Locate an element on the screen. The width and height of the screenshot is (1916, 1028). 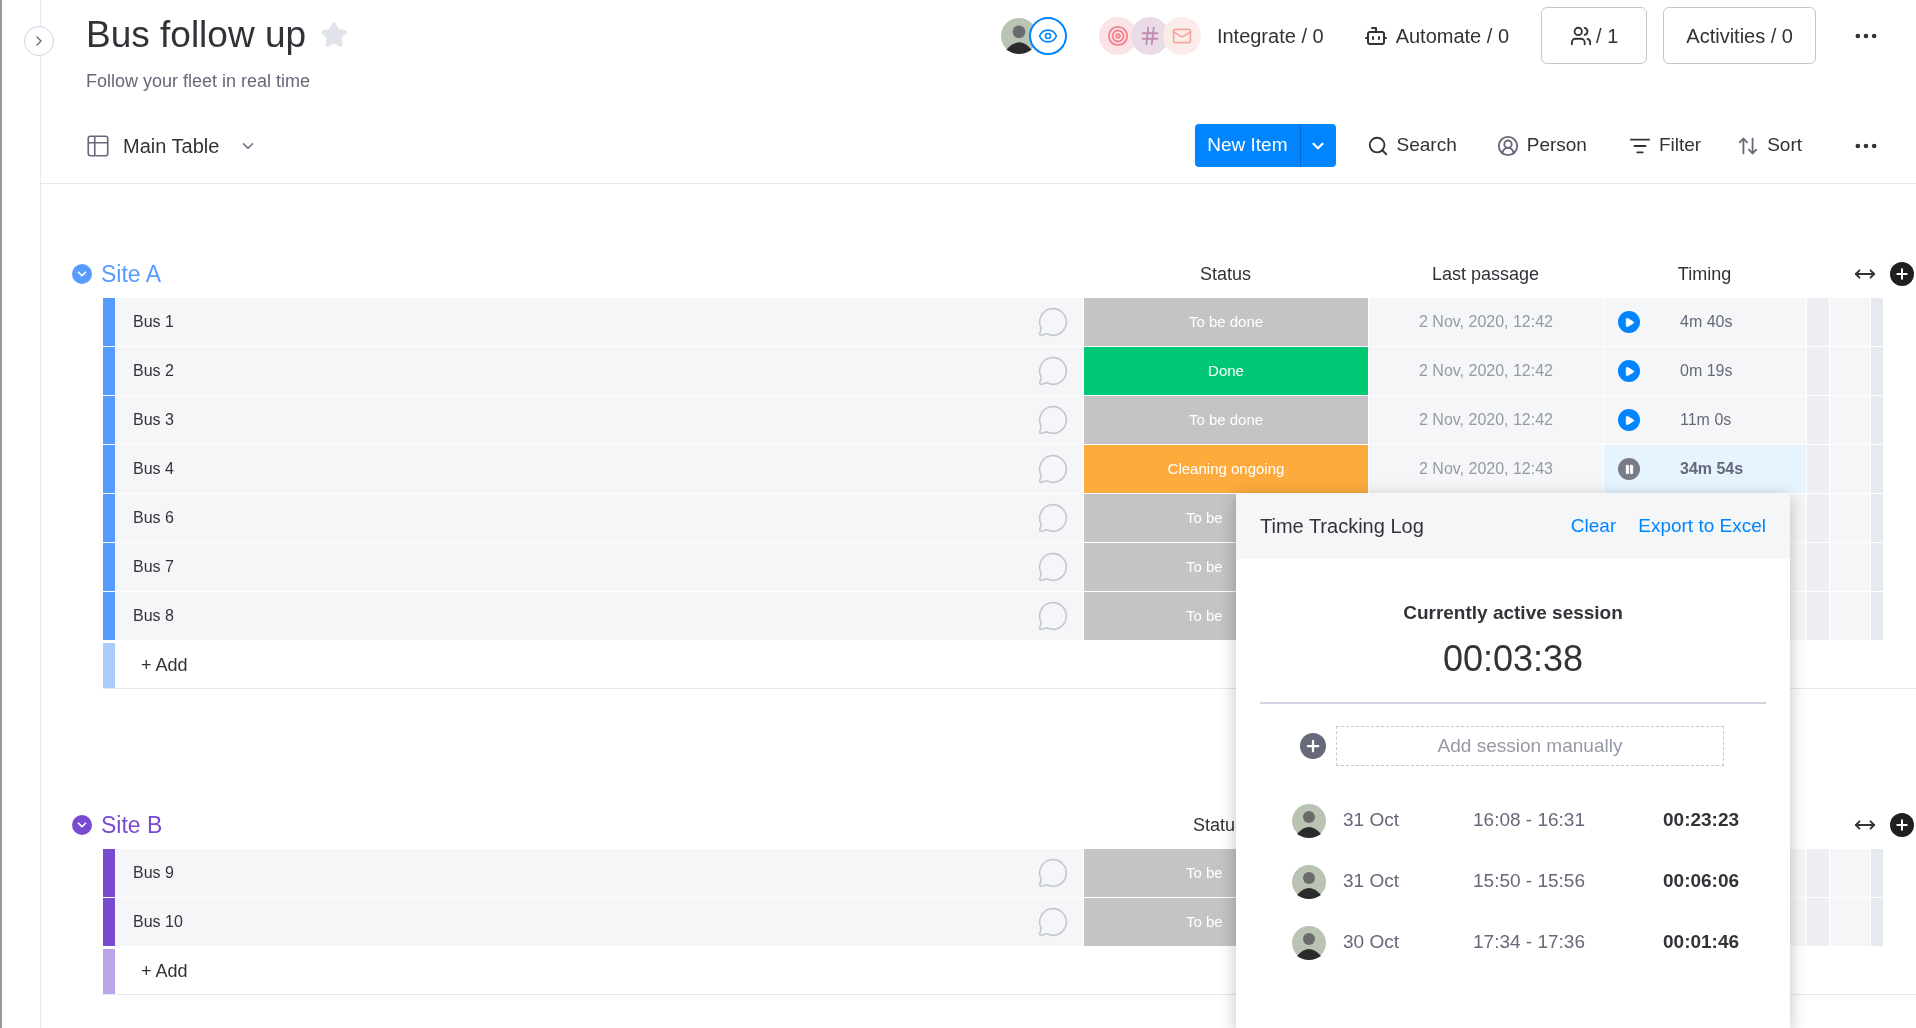
column-header: Statu is located at coordinates (1214, 825).